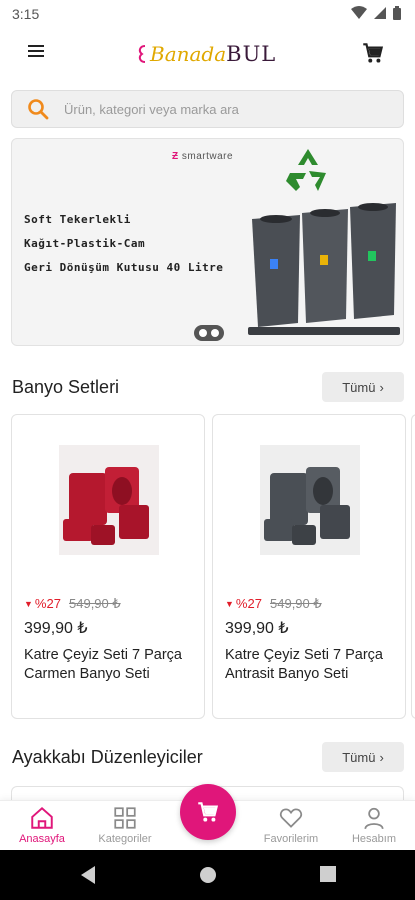 The width and height of the screenshot is (415, 900). I want to click on search-bar: Ürün, kategori veya marka ara, so click(207, 109).